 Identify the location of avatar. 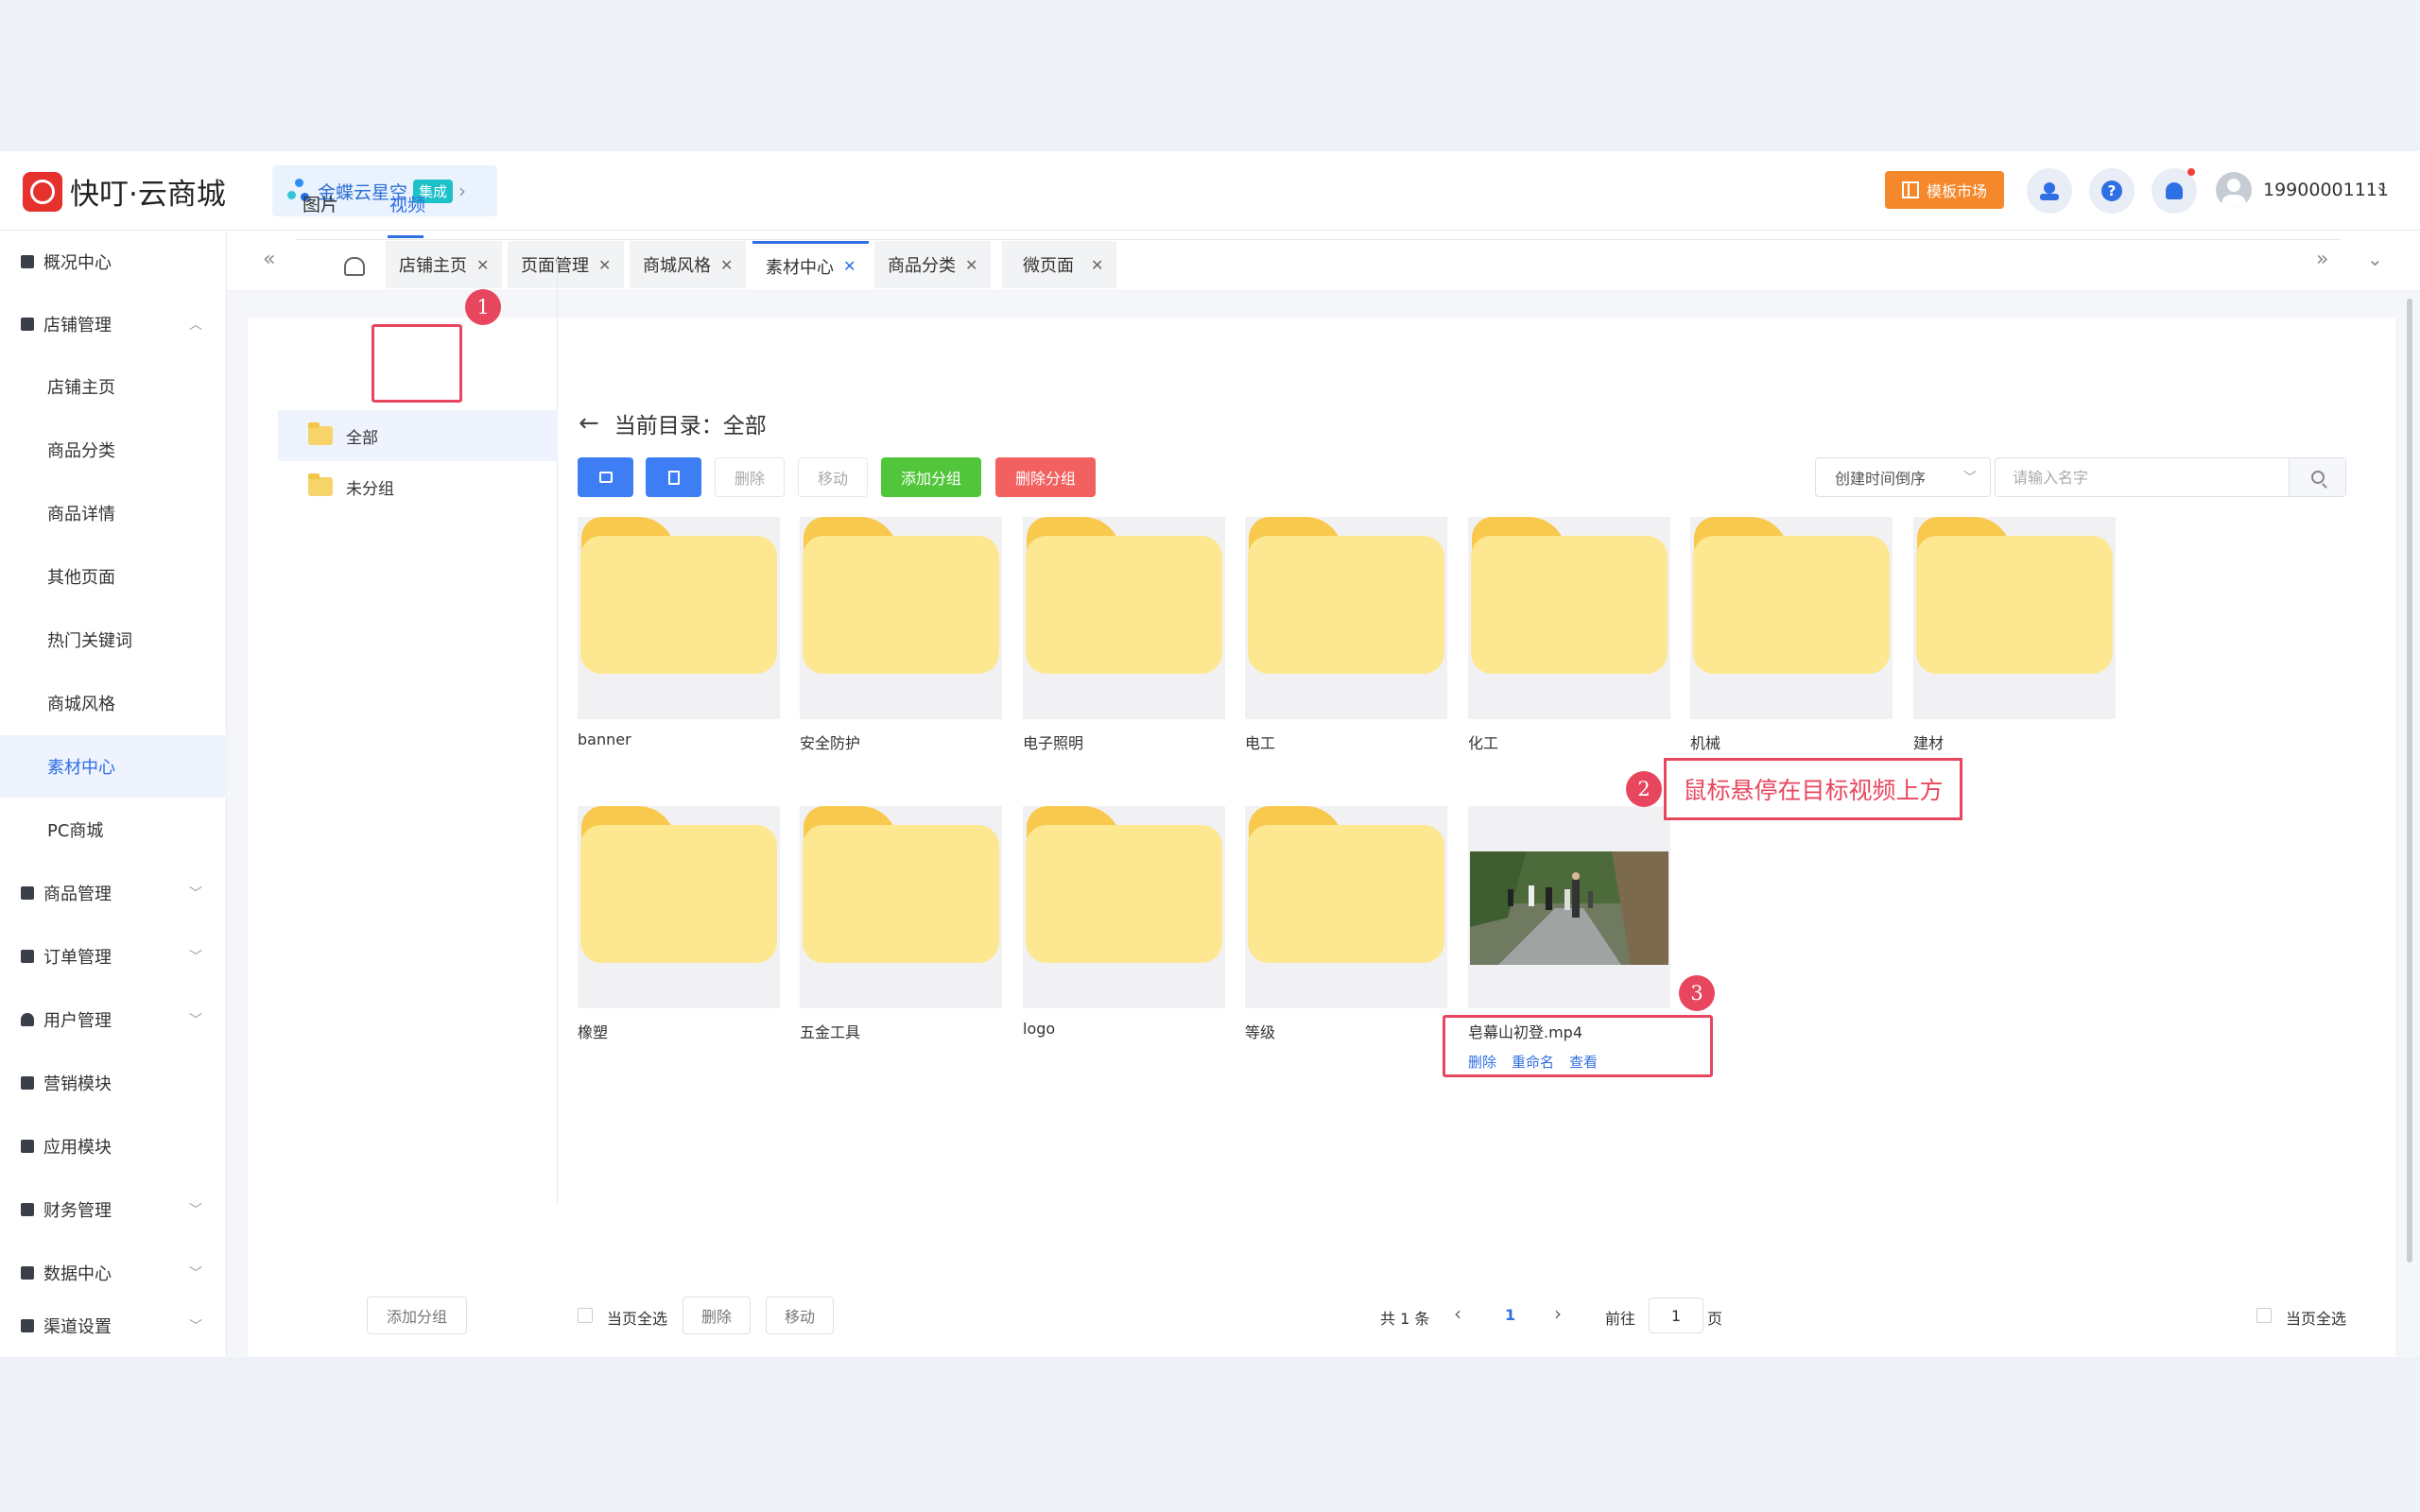
(2234, 190).